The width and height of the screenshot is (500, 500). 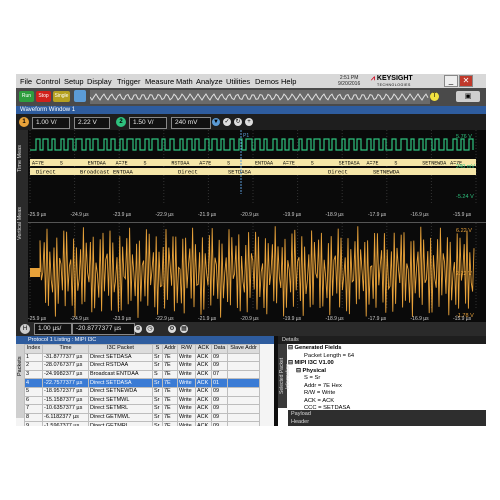 What do you see at coordinates (65, 391) in the screenshot?
I see `table-cell: -18.9572377 µs` at bounding box center [65, 391].